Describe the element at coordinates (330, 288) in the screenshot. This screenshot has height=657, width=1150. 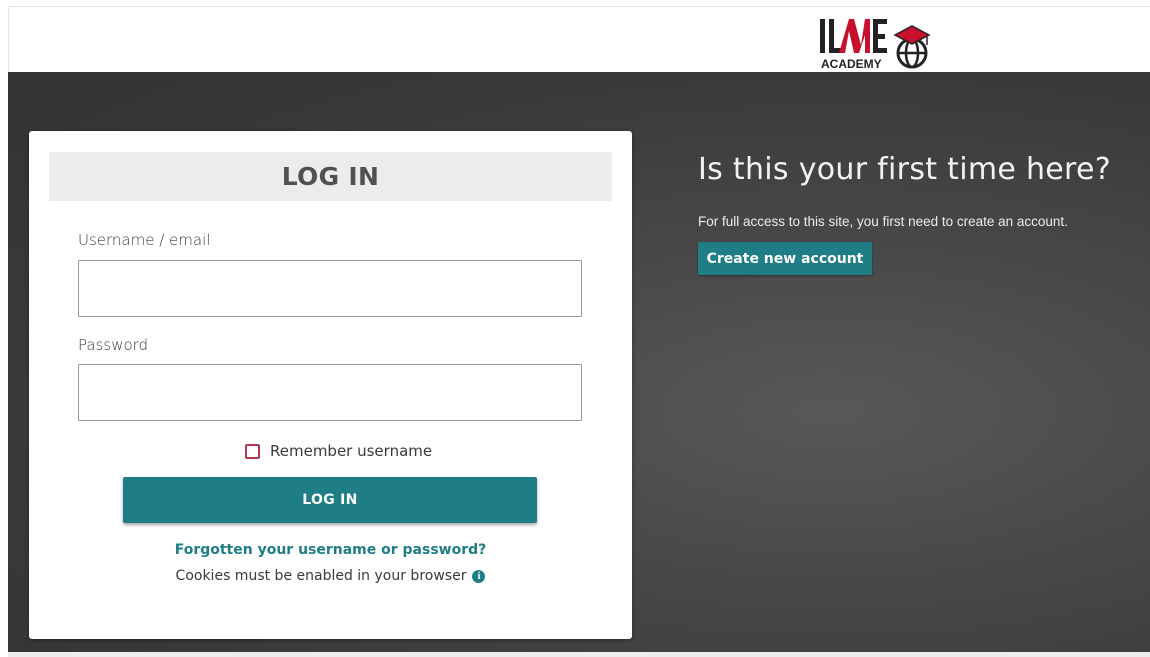
I see `username-input` at that location.